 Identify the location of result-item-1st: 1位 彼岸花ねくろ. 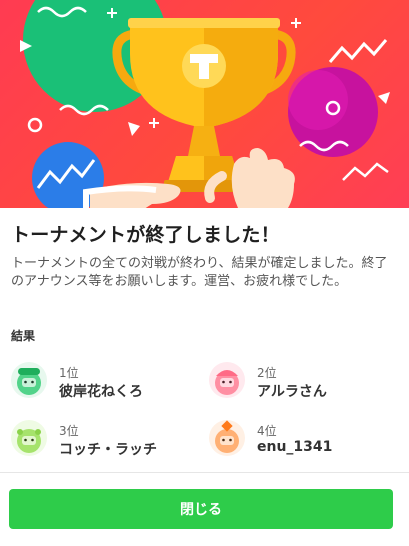
(106, 384).